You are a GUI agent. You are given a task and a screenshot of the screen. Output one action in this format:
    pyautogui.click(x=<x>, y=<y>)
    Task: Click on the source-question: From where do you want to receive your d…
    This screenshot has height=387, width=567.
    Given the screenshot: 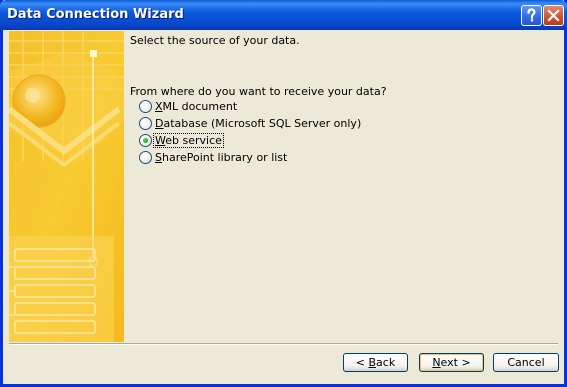 What is the action you would take?
    pyautogui.click(x=258, y=91)
    